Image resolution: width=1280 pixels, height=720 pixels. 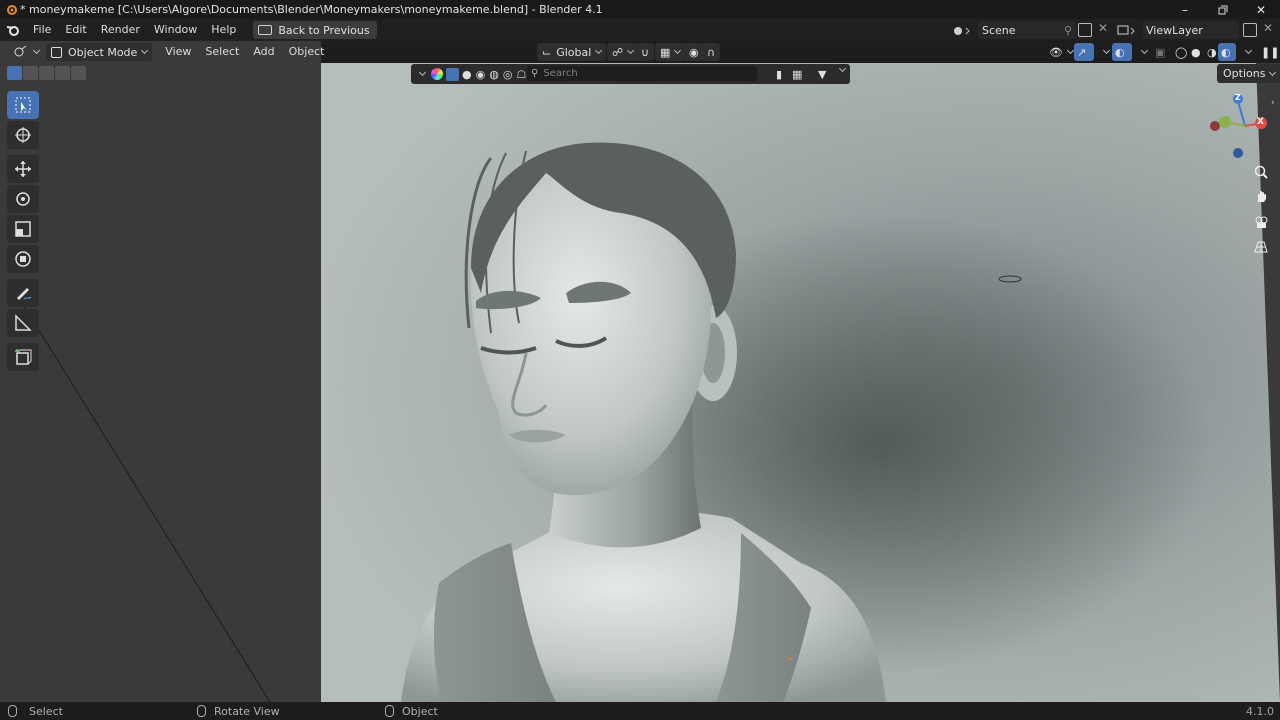 What do you see at coordinates (481, 74) in the screenshot?
I see `sphere2-filter-icon: ◉` at bounding box center [481, 74].